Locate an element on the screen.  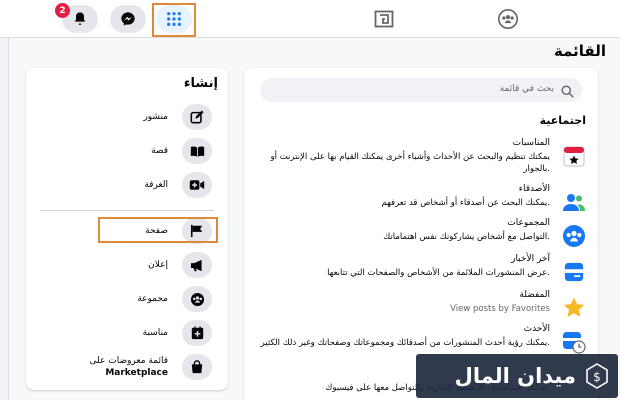
create-post-item: منشور is located at coordinates (127, 117).